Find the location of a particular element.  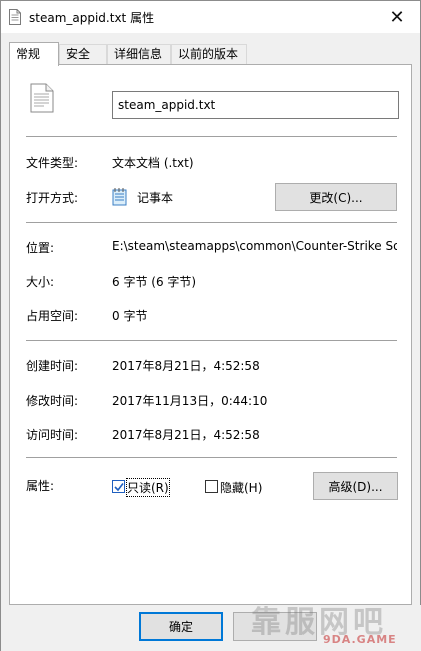

close-icon: ✕ is located at coordinates (397, 17).